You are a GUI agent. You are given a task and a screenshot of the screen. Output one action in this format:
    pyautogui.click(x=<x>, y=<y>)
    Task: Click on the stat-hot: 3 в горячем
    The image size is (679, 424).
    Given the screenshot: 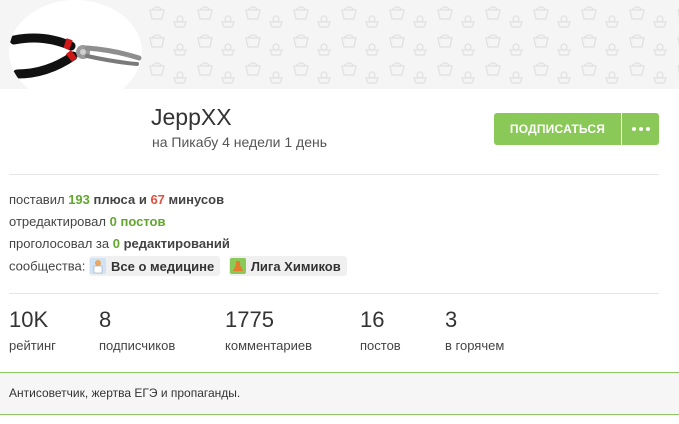 What is the action you would take?
    pyautogui.click(x=475, y=330)
    